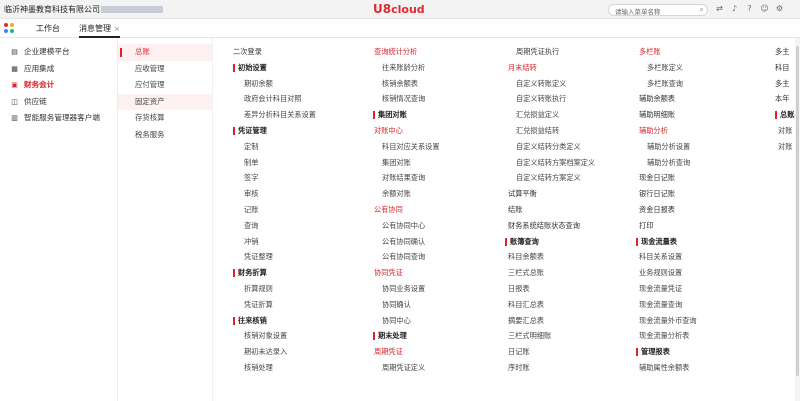  What do you see at coordinates (280, 226) in the screenshot?
I see `menu-item: 查询` at bounding box center [280, 226].